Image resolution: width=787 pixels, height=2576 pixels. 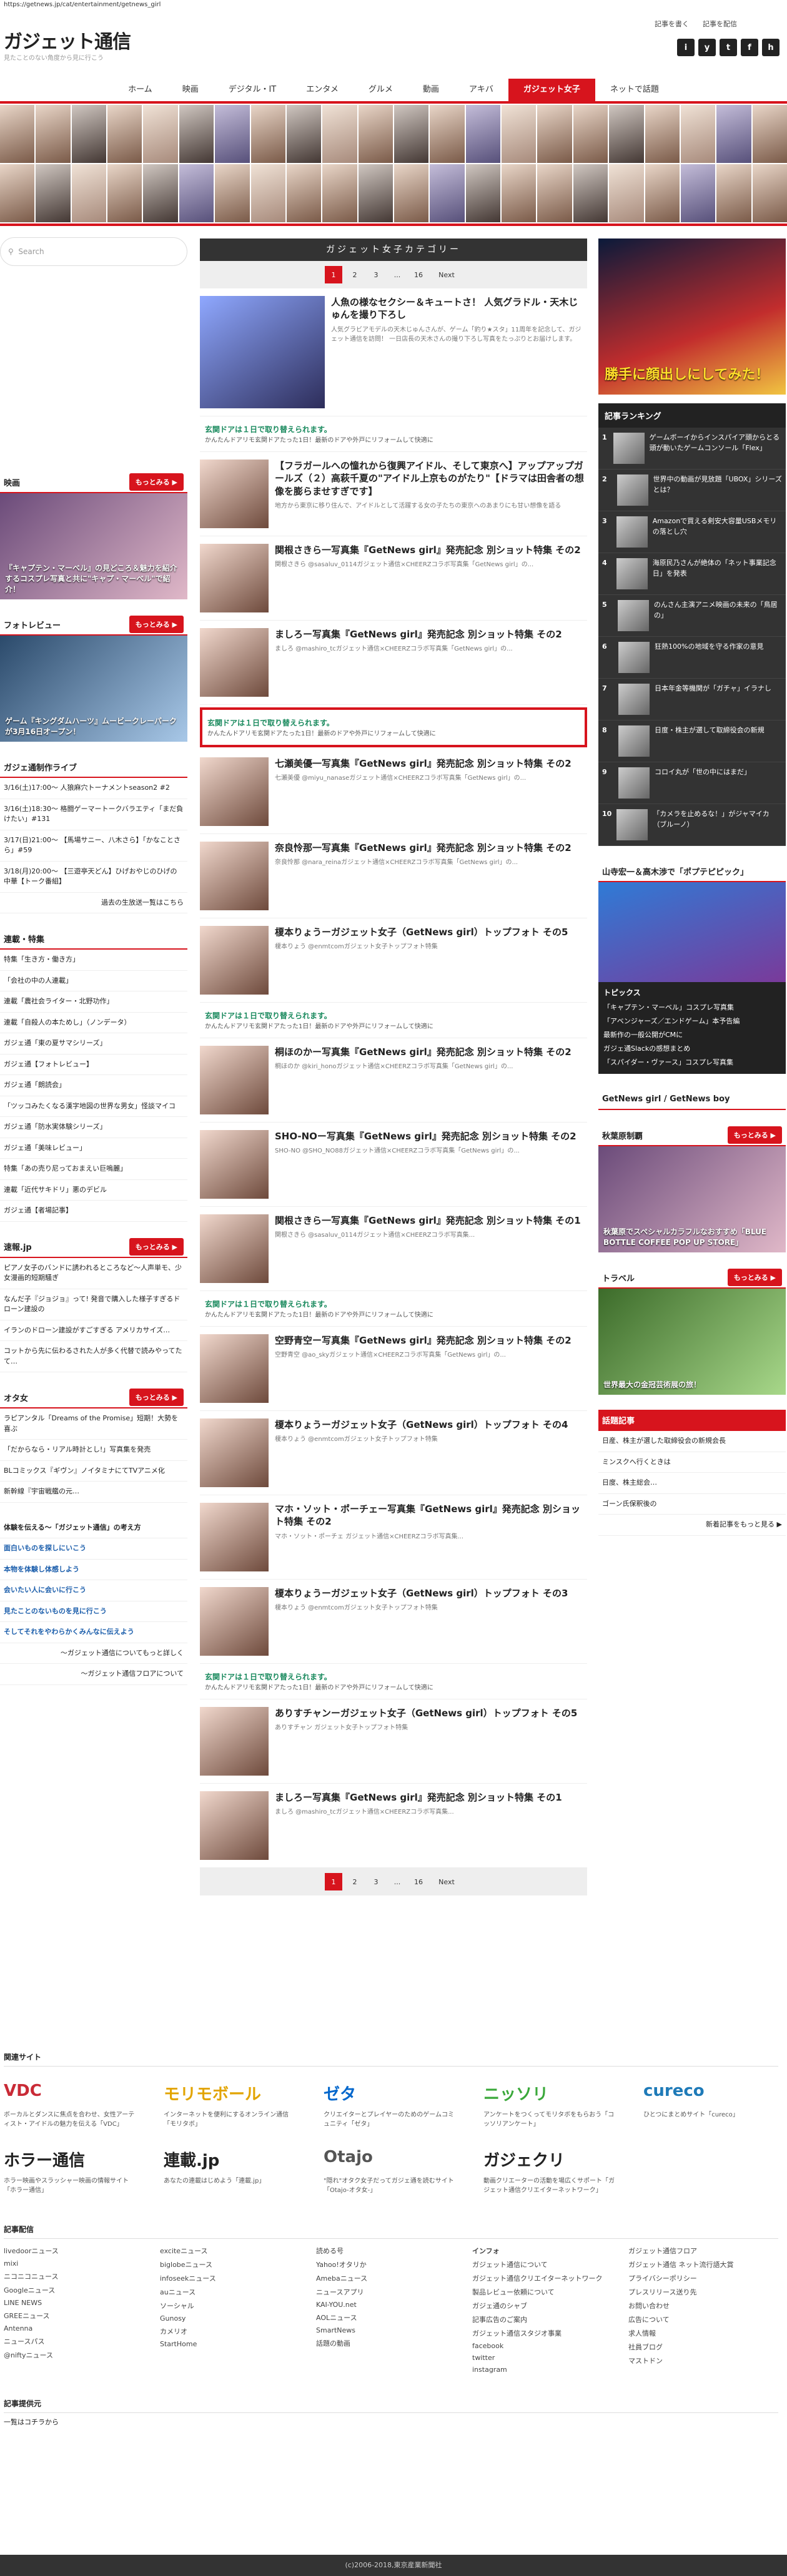 I want to click on feed-link: ガジェット通信について, so click(x=547, y=2264).